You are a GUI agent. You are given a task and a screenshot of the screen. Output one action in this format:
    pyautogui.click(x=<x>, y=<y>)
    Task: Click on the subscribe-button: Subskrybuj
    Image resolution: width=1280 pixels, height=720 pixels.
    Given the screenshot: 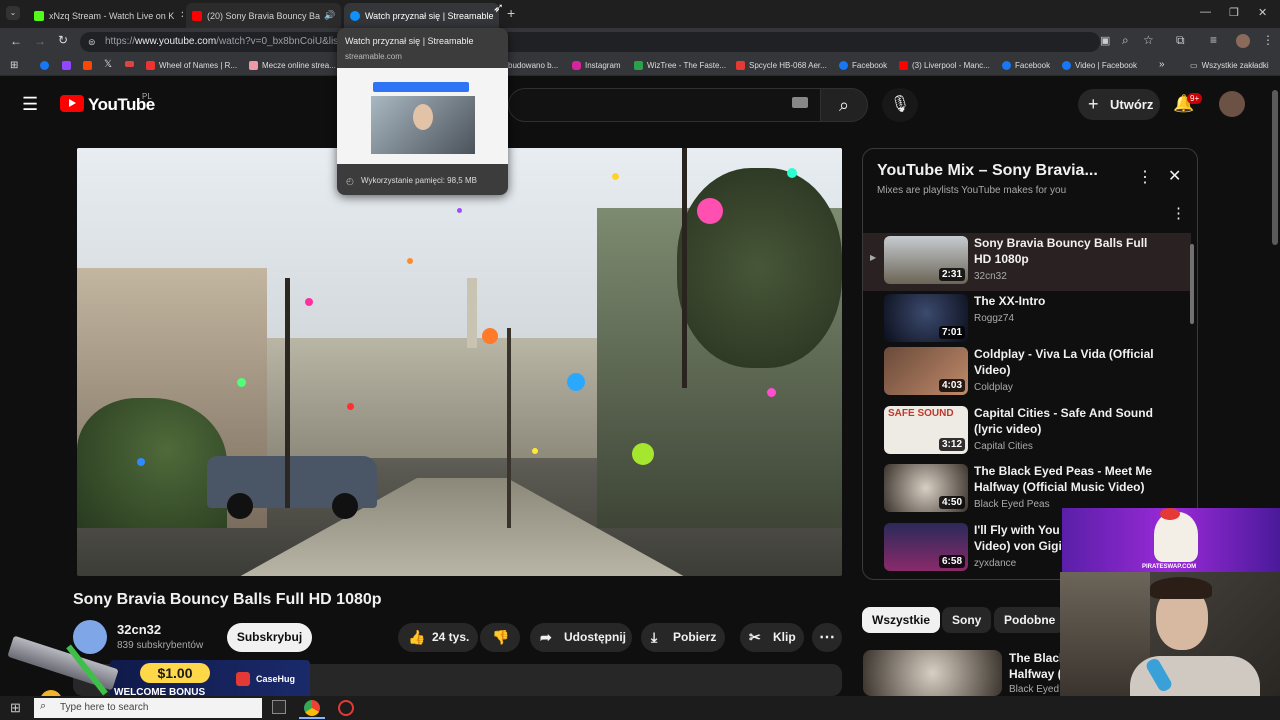 What is the action you would take?
    pyautogui.click(x=269, y=637)
    